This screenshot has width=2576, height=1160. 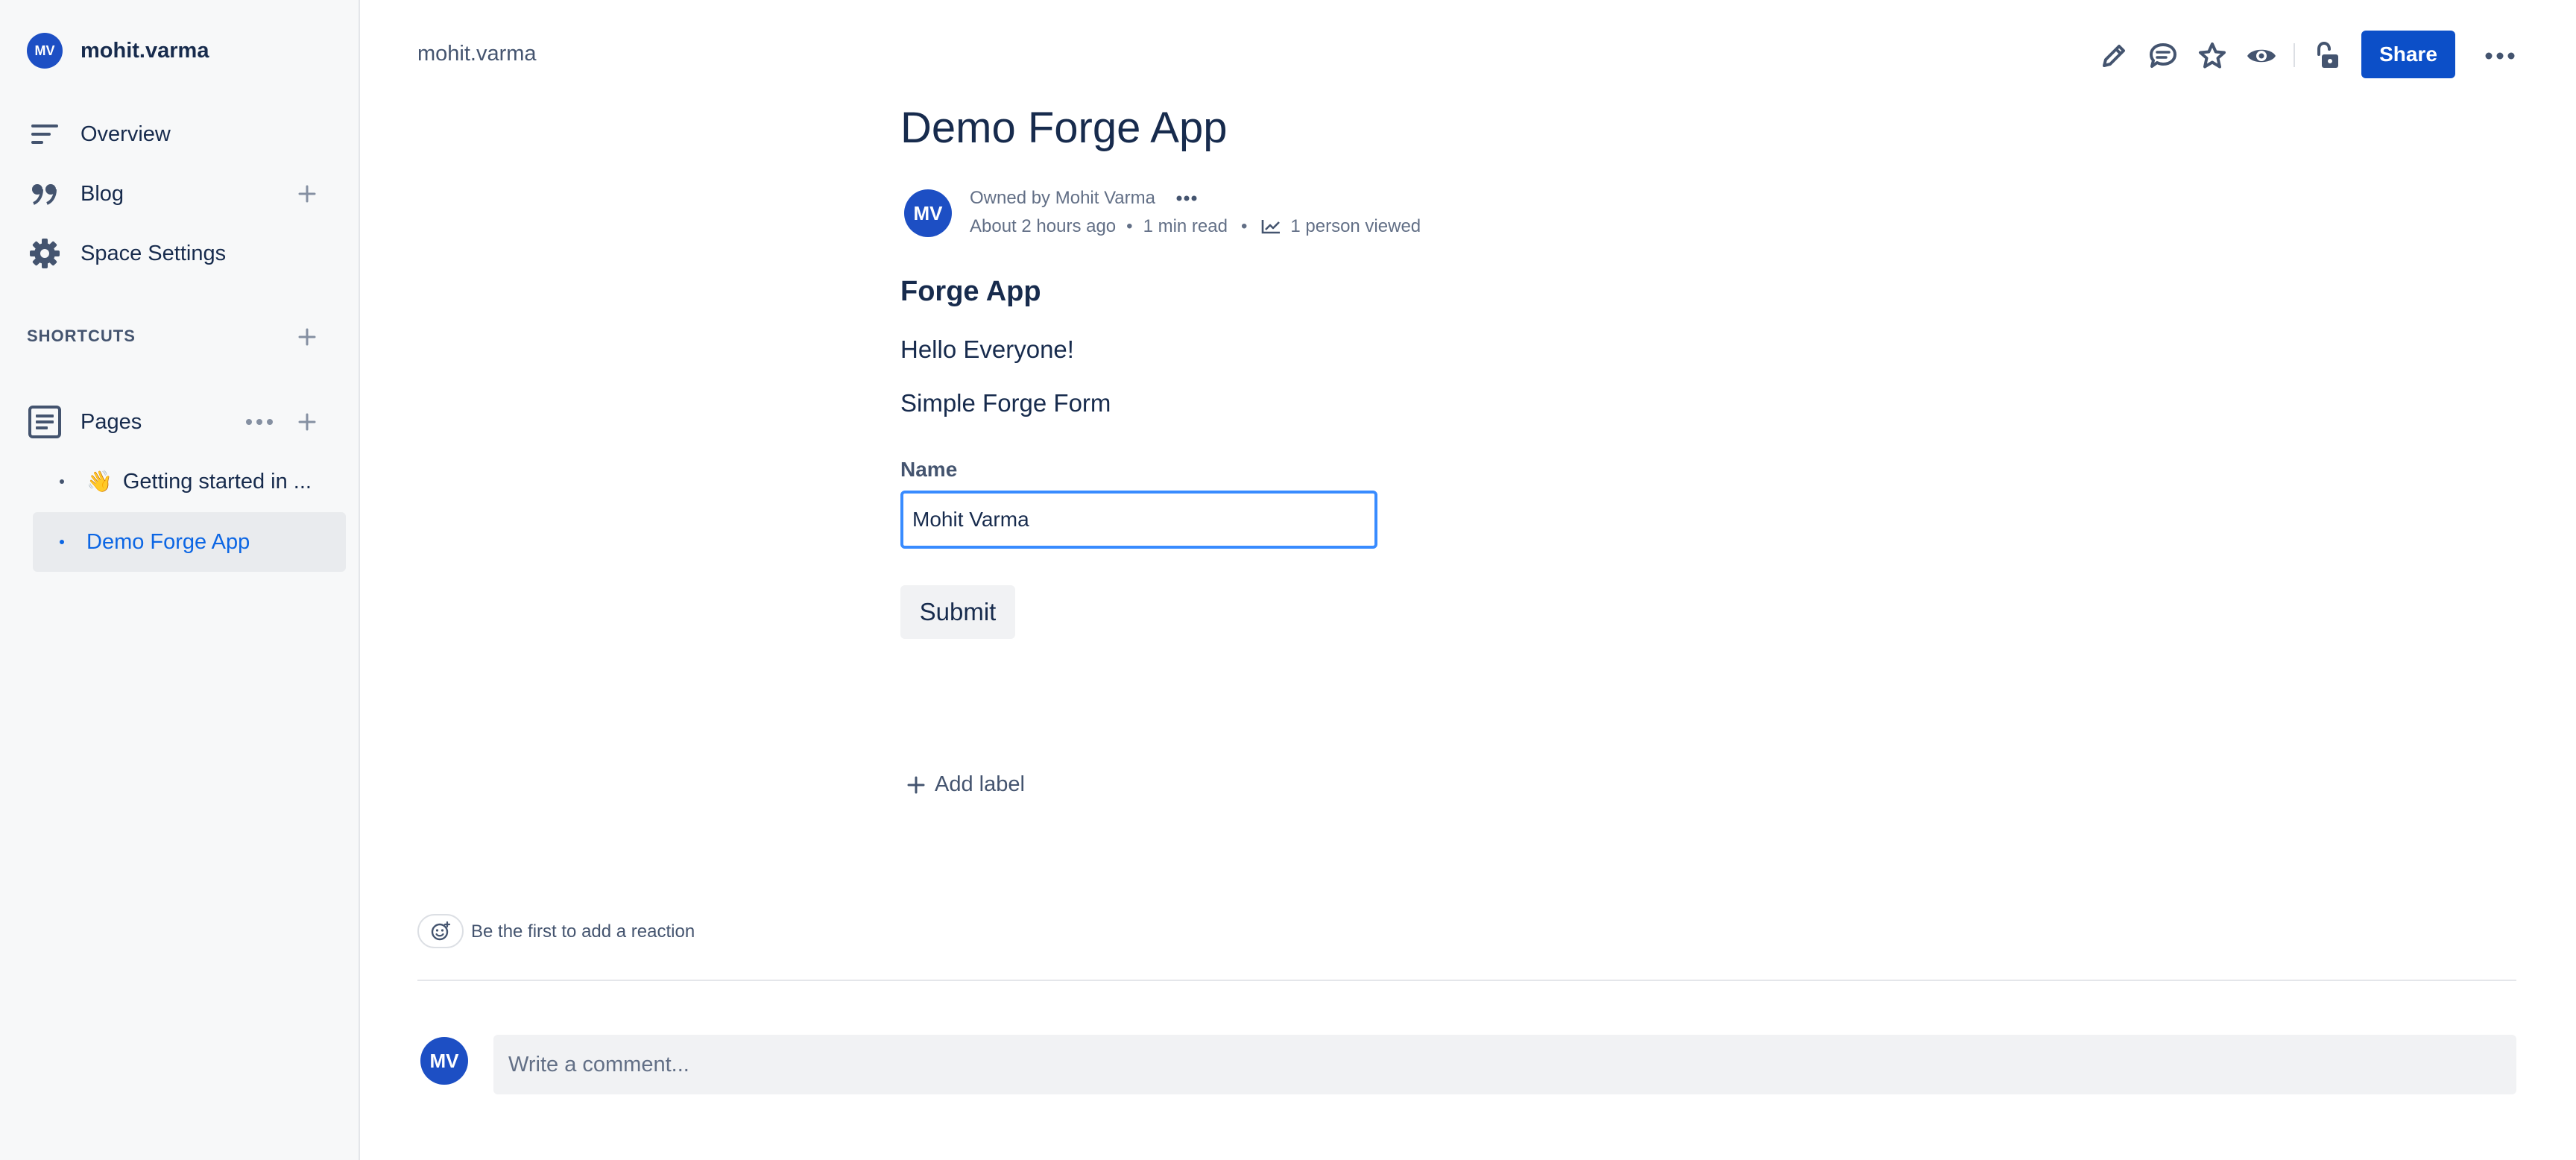 I want to click on add-label-button: Add label, so click(x=965, y=784).